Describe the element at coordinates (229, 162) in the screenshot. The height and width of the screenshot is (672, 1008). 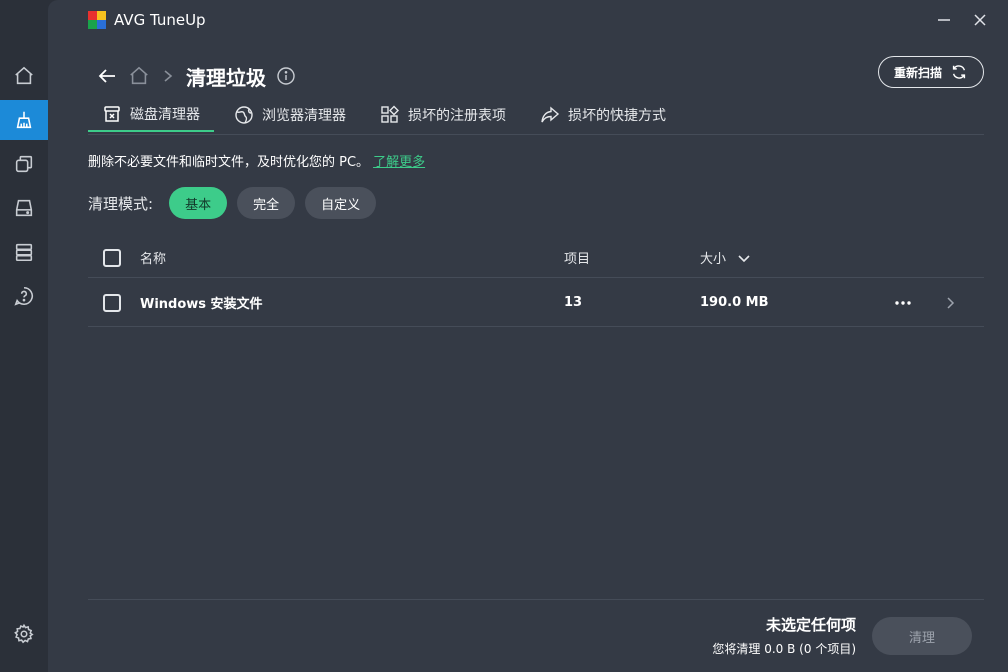
I see `description-text: 删除不必要文件和临时文件，及时优化您的 PC。` at that location.